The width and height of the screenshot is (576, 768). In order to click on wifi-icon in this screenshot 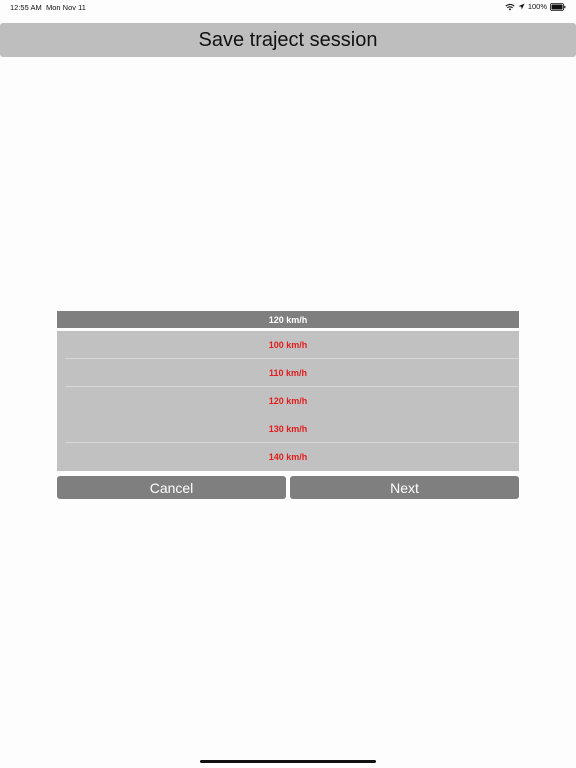, I will do `click(510, 7)`.